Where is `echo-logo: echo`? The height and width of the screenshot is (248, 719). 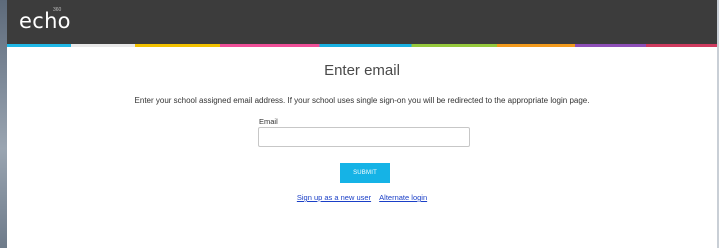
echo-logo: echo is located at coordinates (45, 21).